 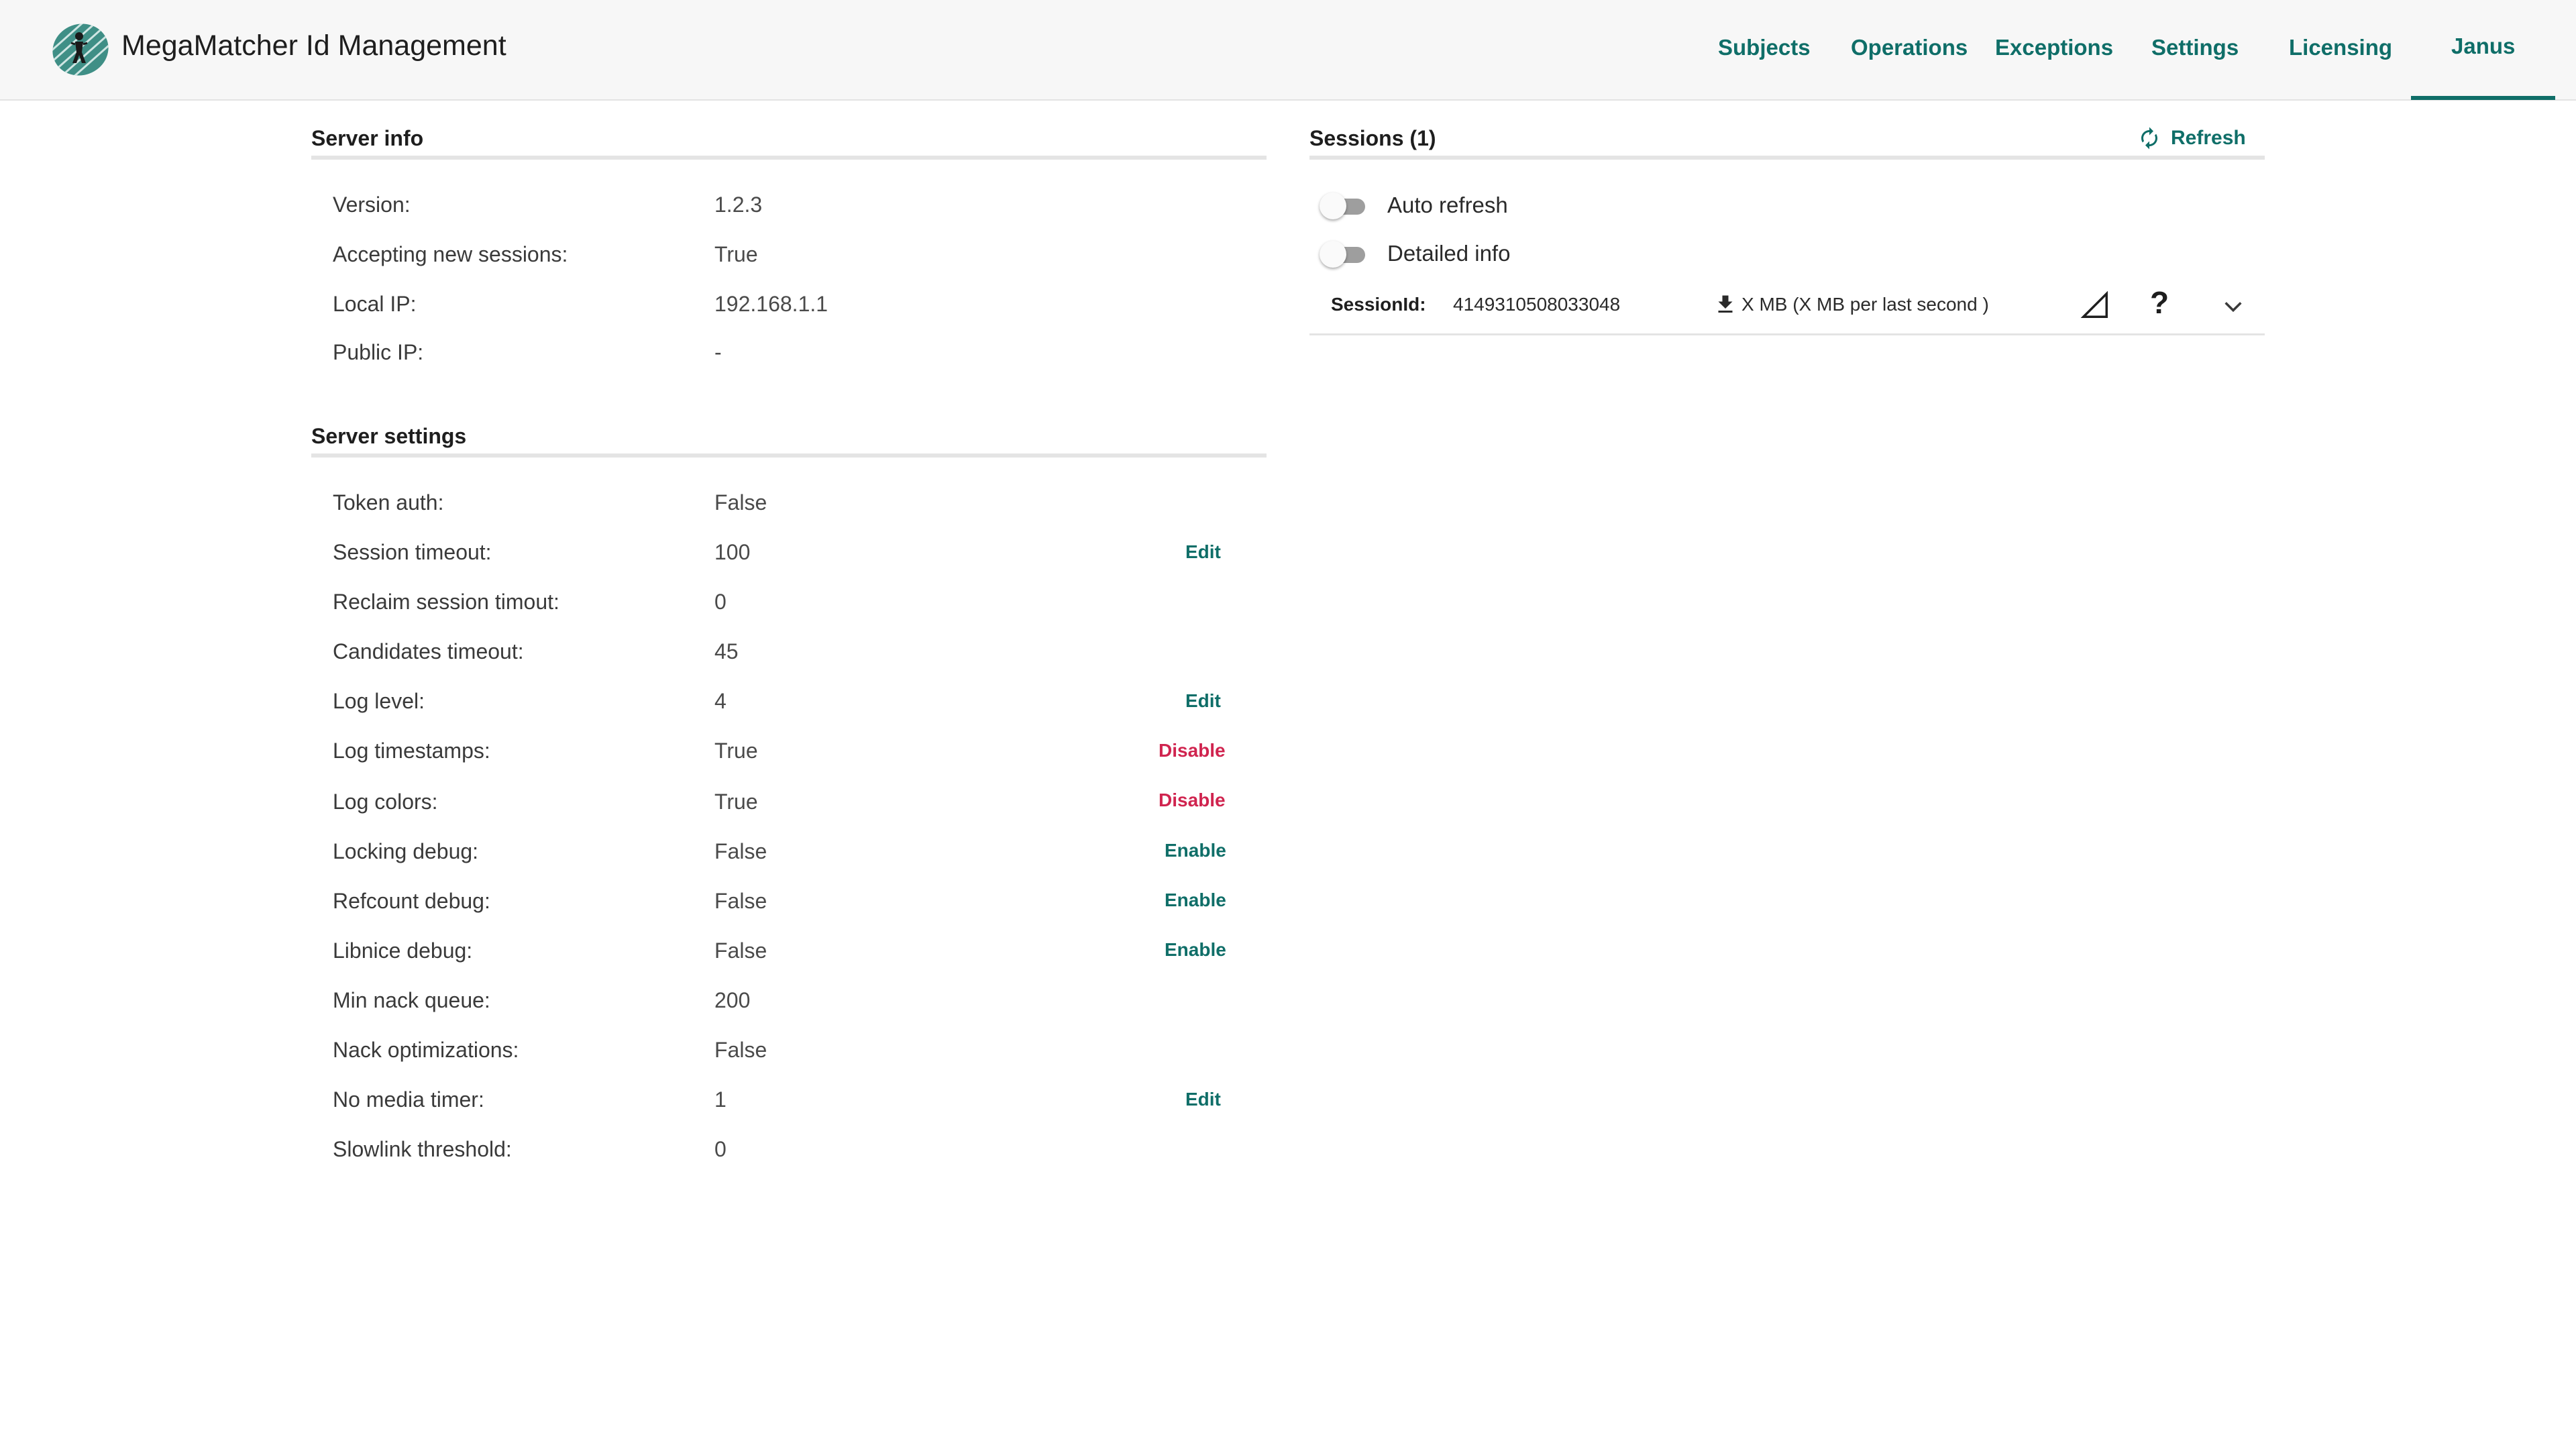 I want to click on chevron-down-icon, so click(x=2233, y=306).